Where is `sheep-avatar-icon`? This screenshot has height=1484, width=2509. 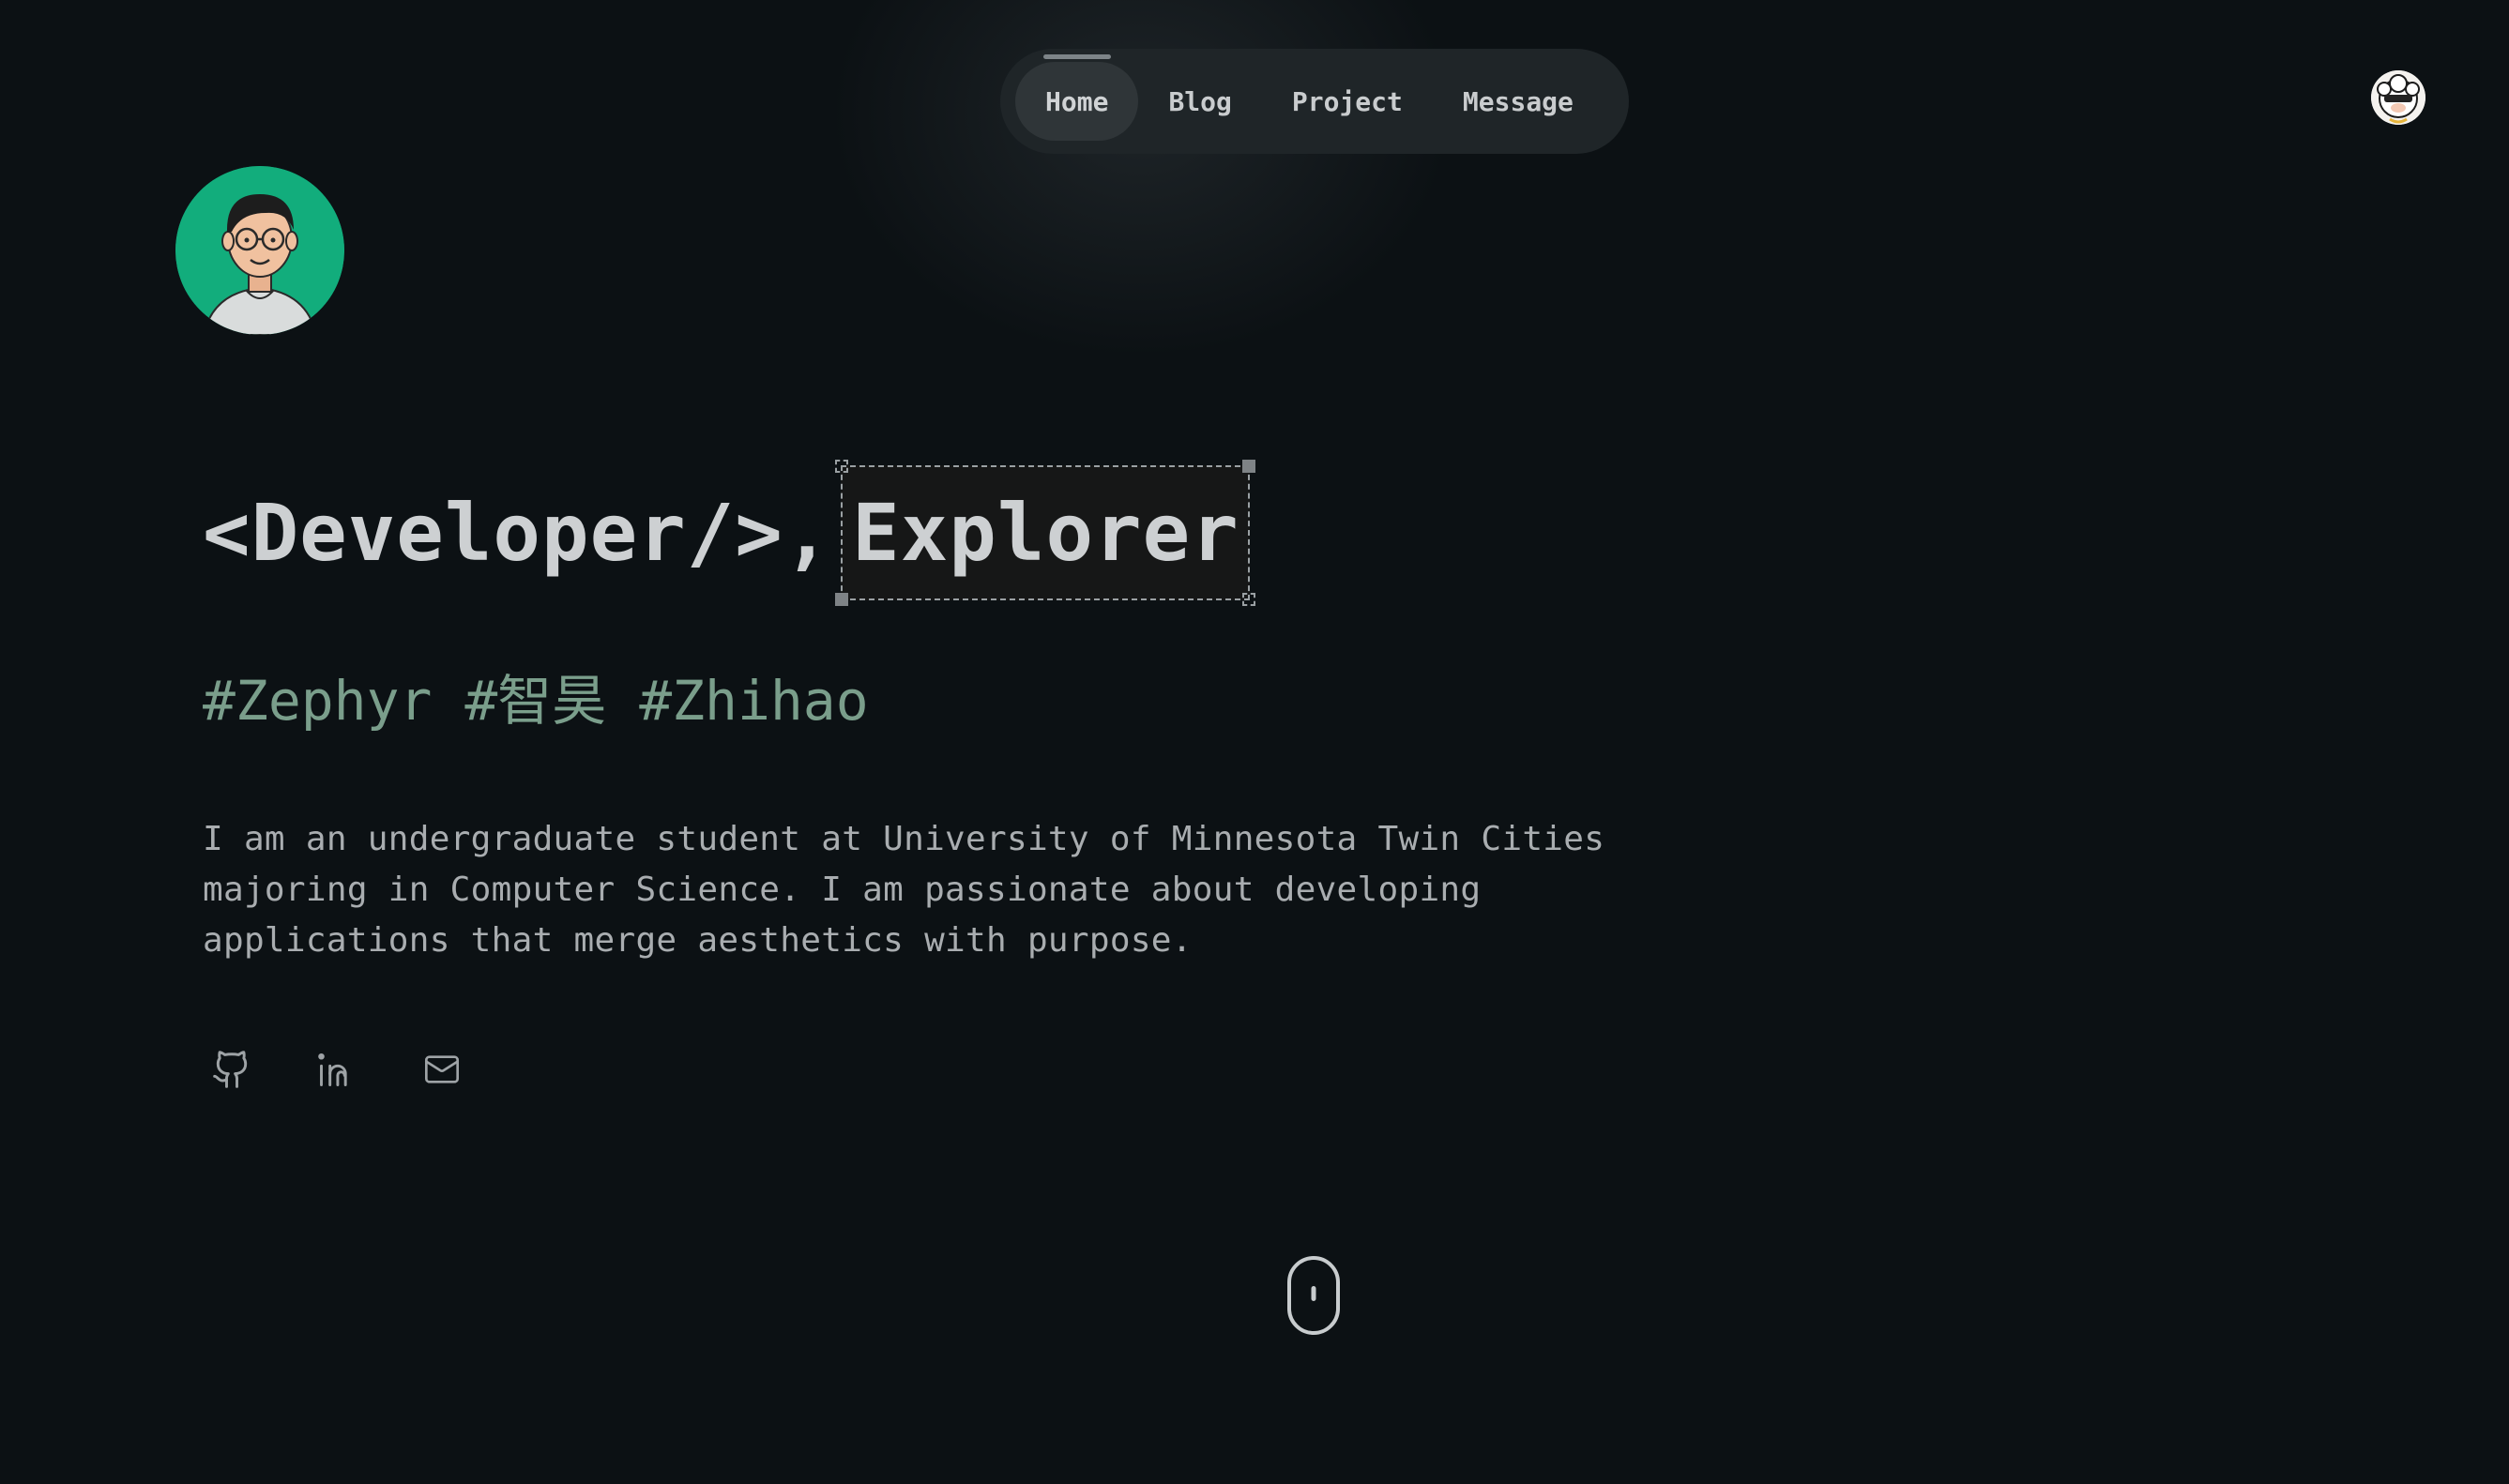
sheep-avatar-icon is located at coordinates (2398, 98).